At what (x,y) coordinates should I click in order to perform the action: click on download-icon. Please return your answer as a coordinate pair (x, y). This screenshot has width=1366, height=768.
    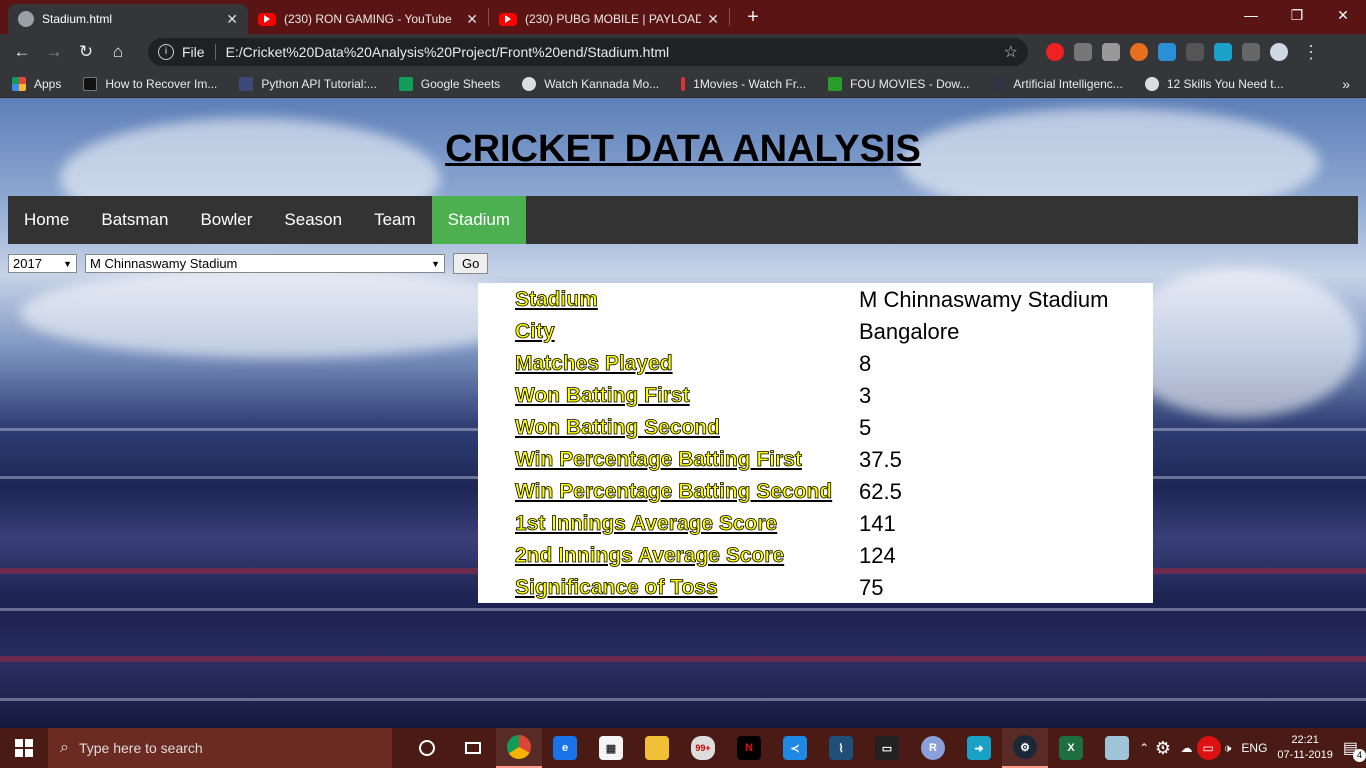
    Looking at the image, I should click on (1195, 52).